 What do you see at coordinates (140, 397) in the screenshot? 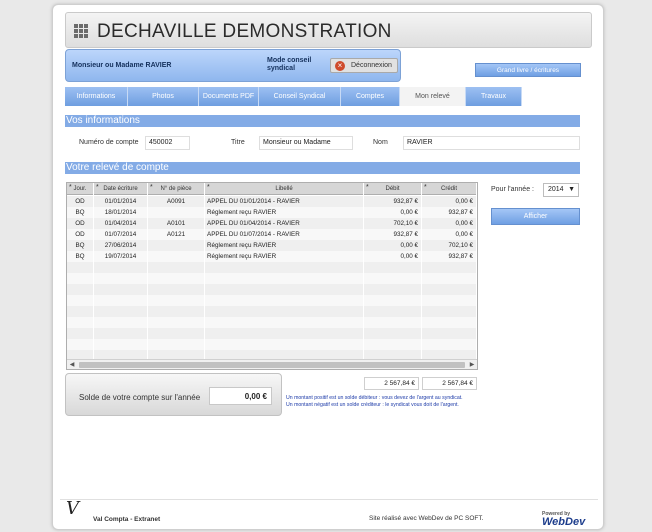
I see `balance-label: Solde de votre compte sur l'année` at bounding box center [140, 397].